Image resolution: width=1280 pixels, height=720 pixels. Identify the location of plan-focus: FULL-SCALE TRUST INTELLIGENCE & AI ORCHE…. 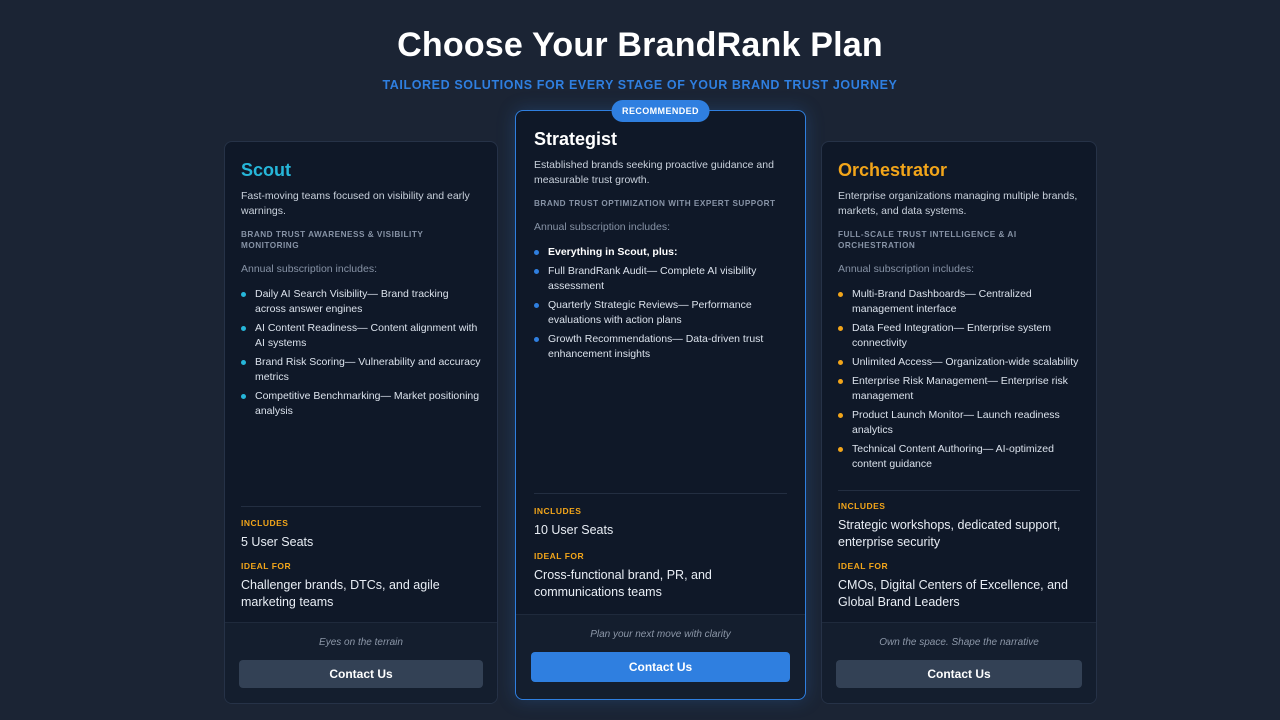
(927, 240).